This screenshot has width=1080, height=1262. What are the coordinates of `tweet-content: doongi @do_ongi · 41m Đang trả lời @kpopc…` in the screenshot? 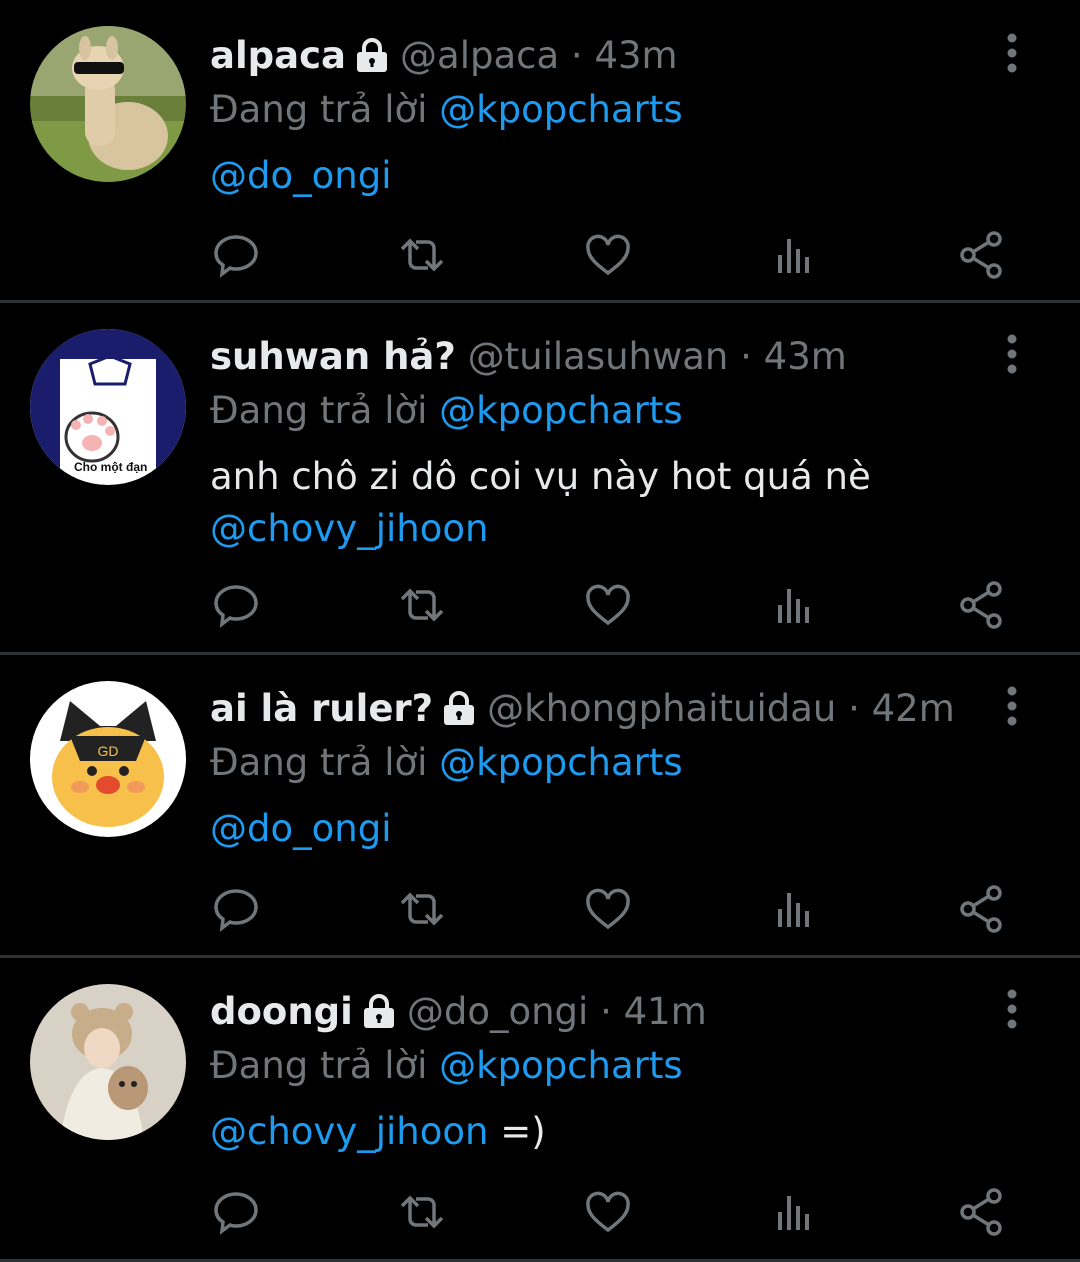 It's located at (600, 1071).